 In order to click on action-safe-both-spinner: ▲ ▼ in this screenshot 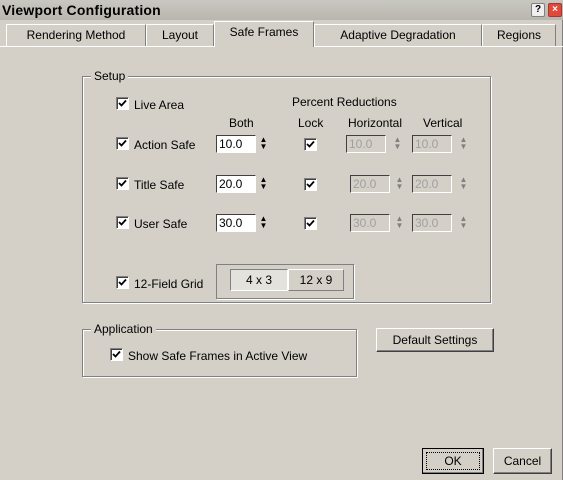, I will do `click(263, 144)`.